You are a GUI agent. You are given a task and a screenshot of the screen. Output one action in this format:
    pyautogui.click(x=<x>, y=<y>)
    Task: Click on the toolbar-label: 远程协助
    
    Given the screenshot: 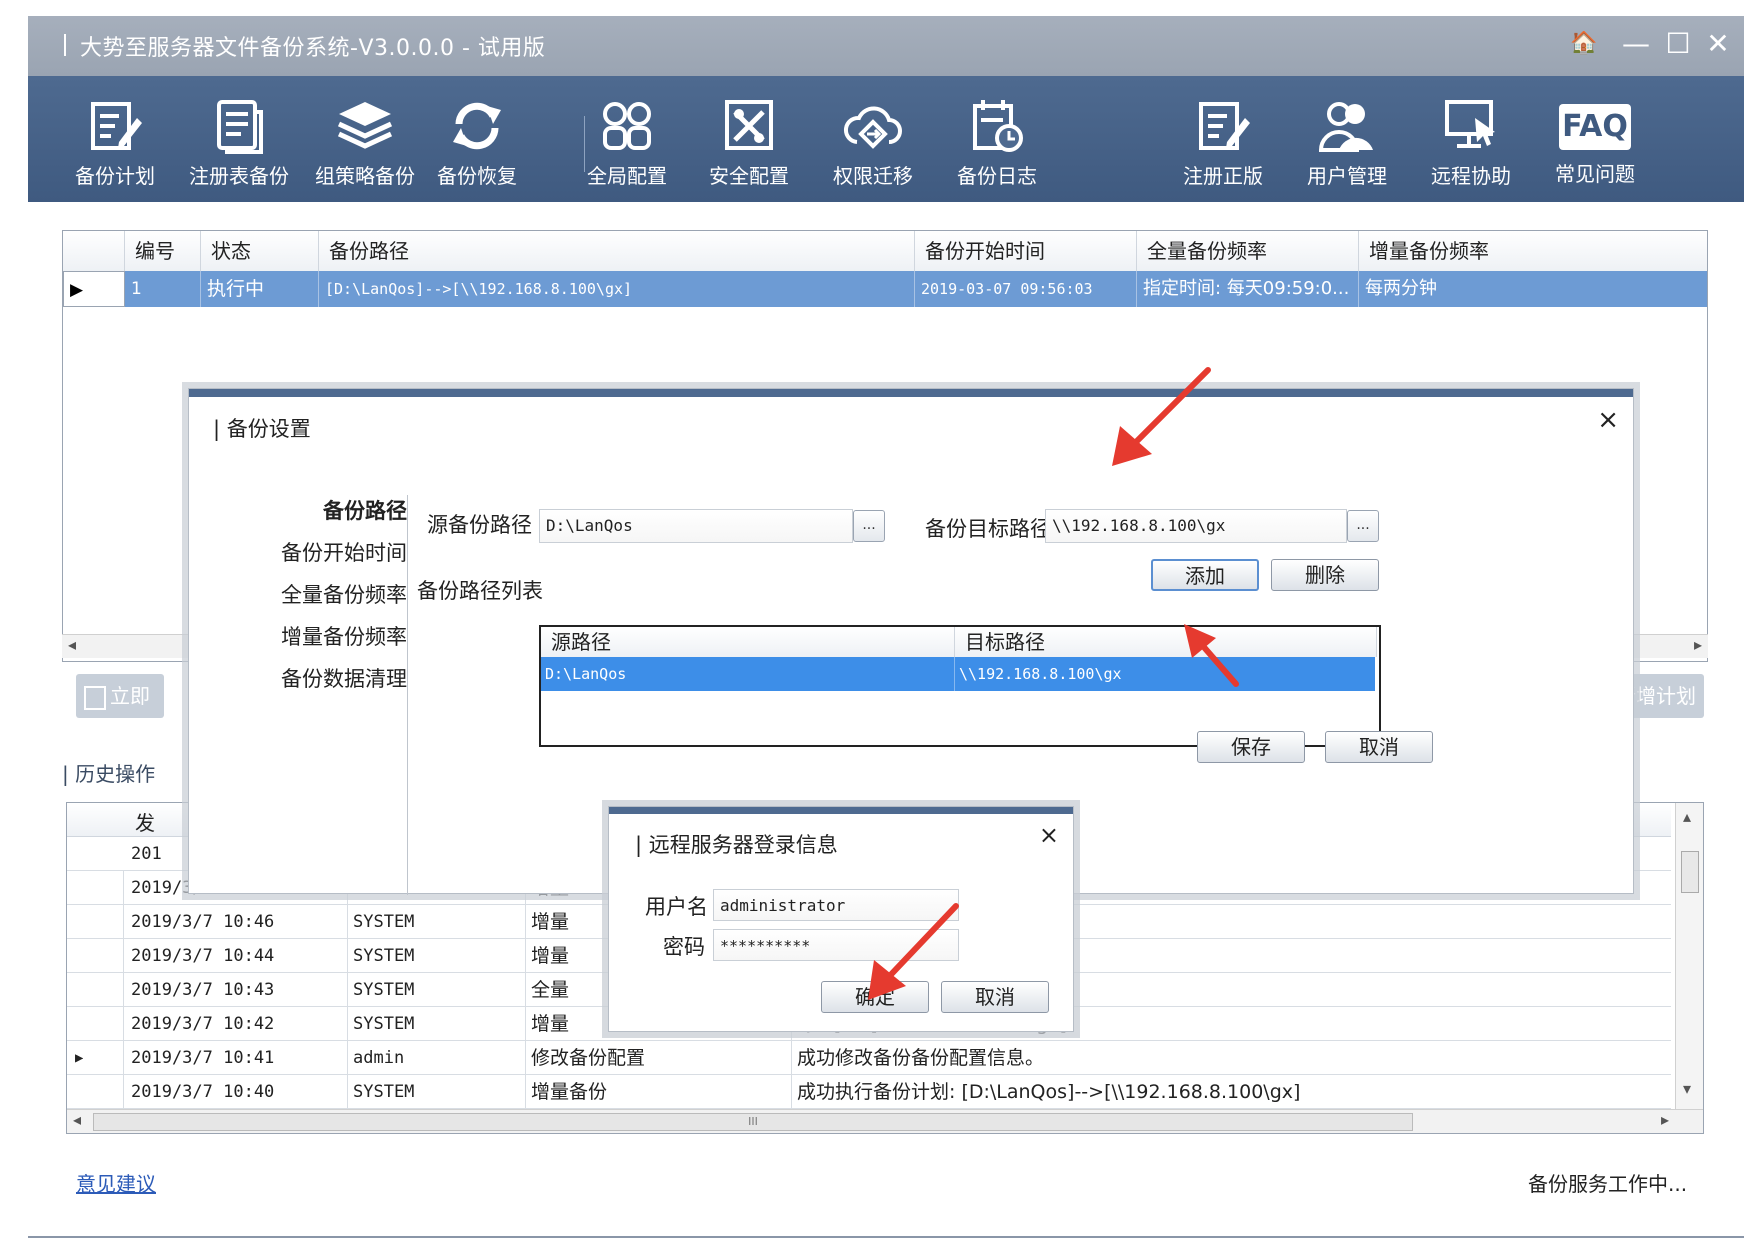 What is the action you would take?
    pyautogui.click(x=1471, y=176)
    